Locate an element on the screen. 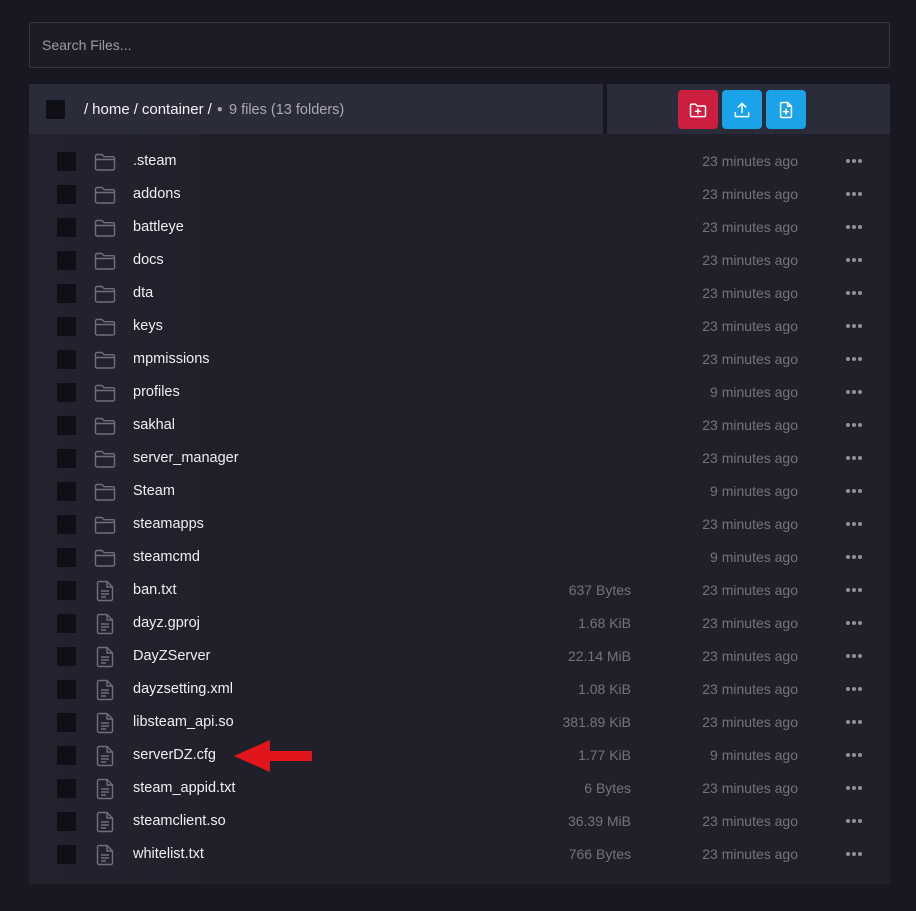  file-name: Steam is located at coordinates (154, 491).